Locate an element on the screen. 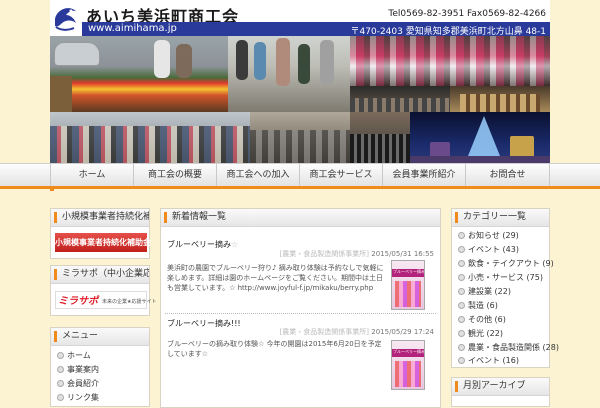 The height and width of the screenshot is (408, 600). menu-item-home: ホーム is located at coordinates (74, 356).